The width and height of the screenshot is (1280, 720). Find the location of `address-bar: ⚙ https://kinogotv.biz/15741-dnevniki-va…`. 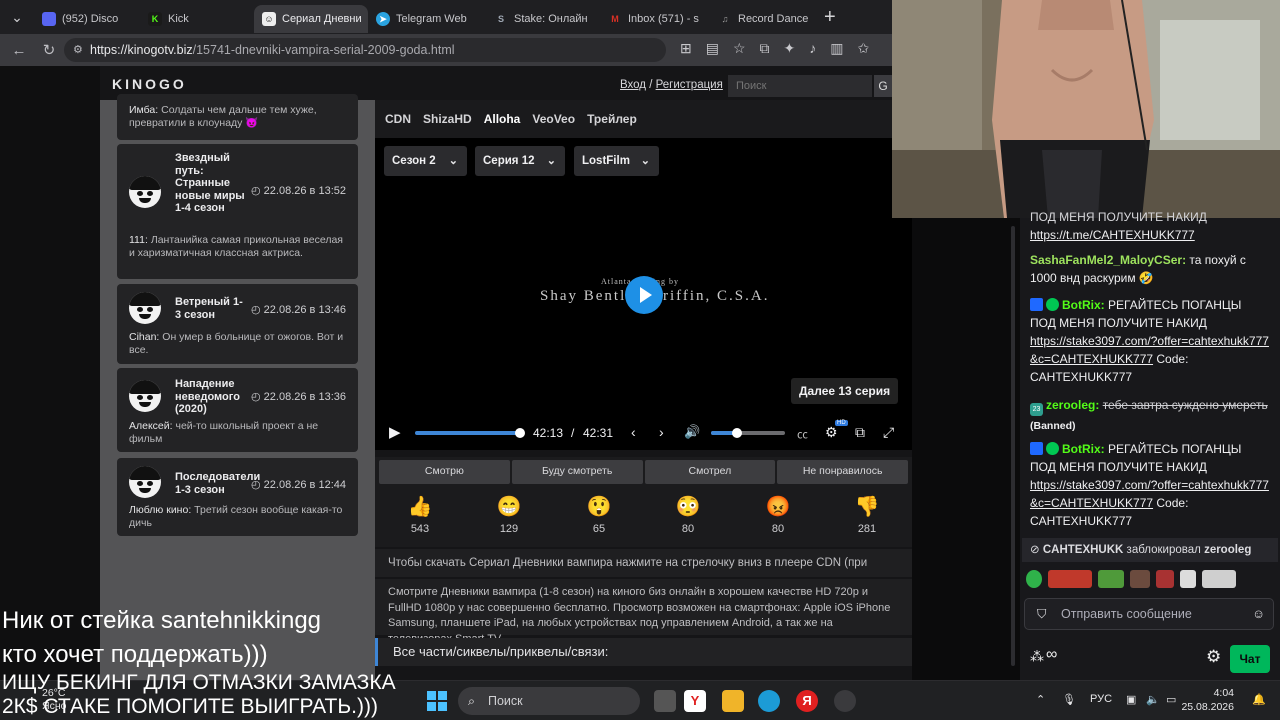

address-bar: ⚙ https://kinogotv.biz/15741-dnevniki-va… is located at coordinates (365, 50).